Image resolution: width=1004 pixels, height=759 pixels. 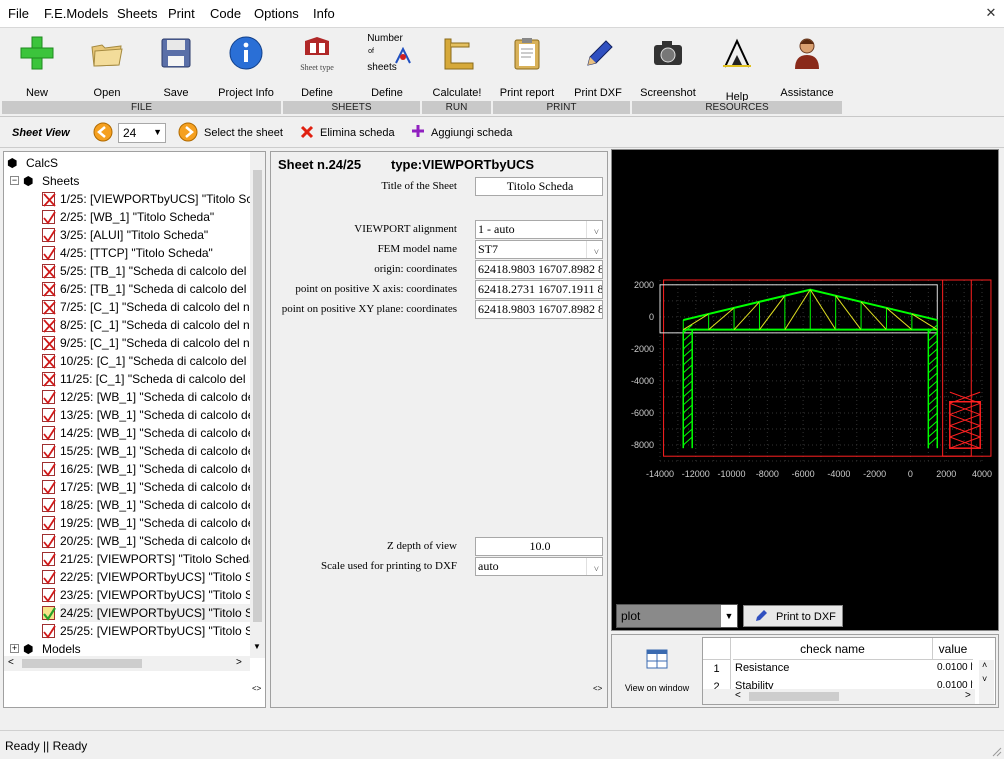 What do you see at coordinates (176, 68) in the screenshot?
I see `save-button: Save` at bounding box center [176, 68].